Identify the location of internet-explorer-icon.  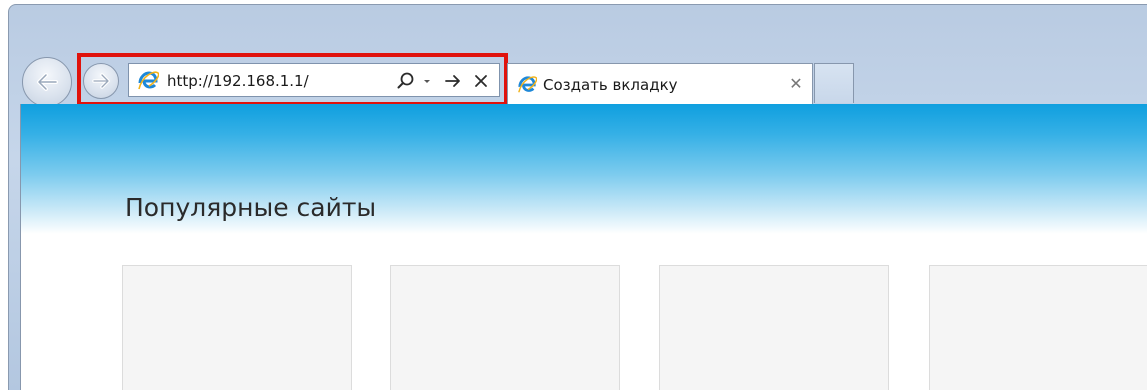
(527, 84).